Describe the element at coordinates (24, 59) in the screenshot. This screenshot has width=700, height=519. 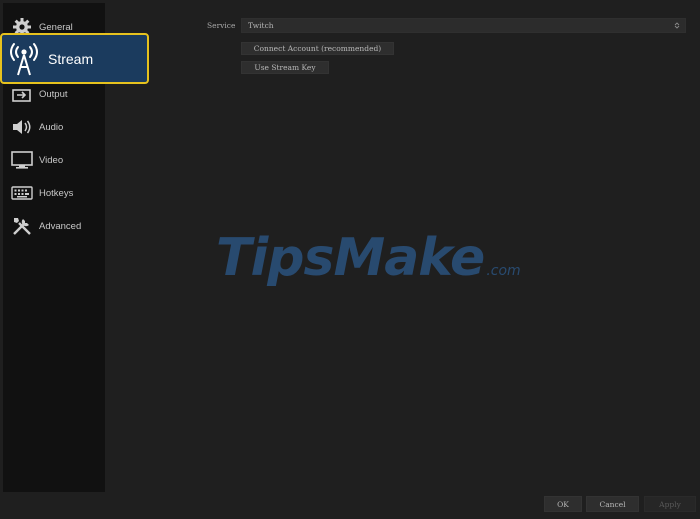
I see `broadcast-antenna-icon` at that location.